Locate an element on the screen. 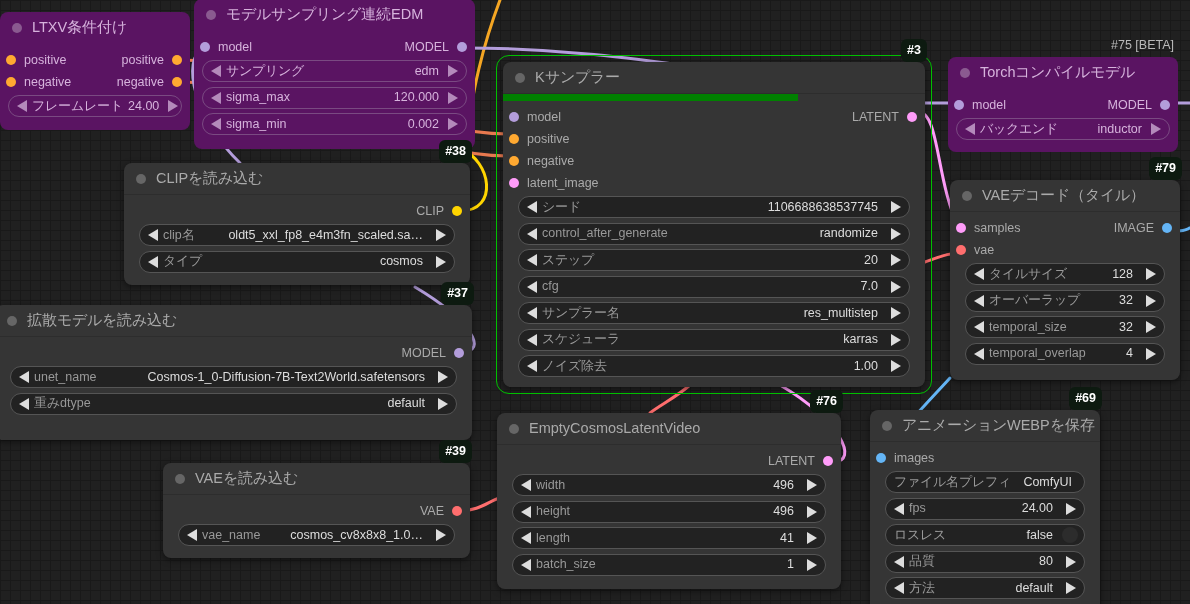  value-stepper: タイプ cosmos is located at coordinates (297, 261).